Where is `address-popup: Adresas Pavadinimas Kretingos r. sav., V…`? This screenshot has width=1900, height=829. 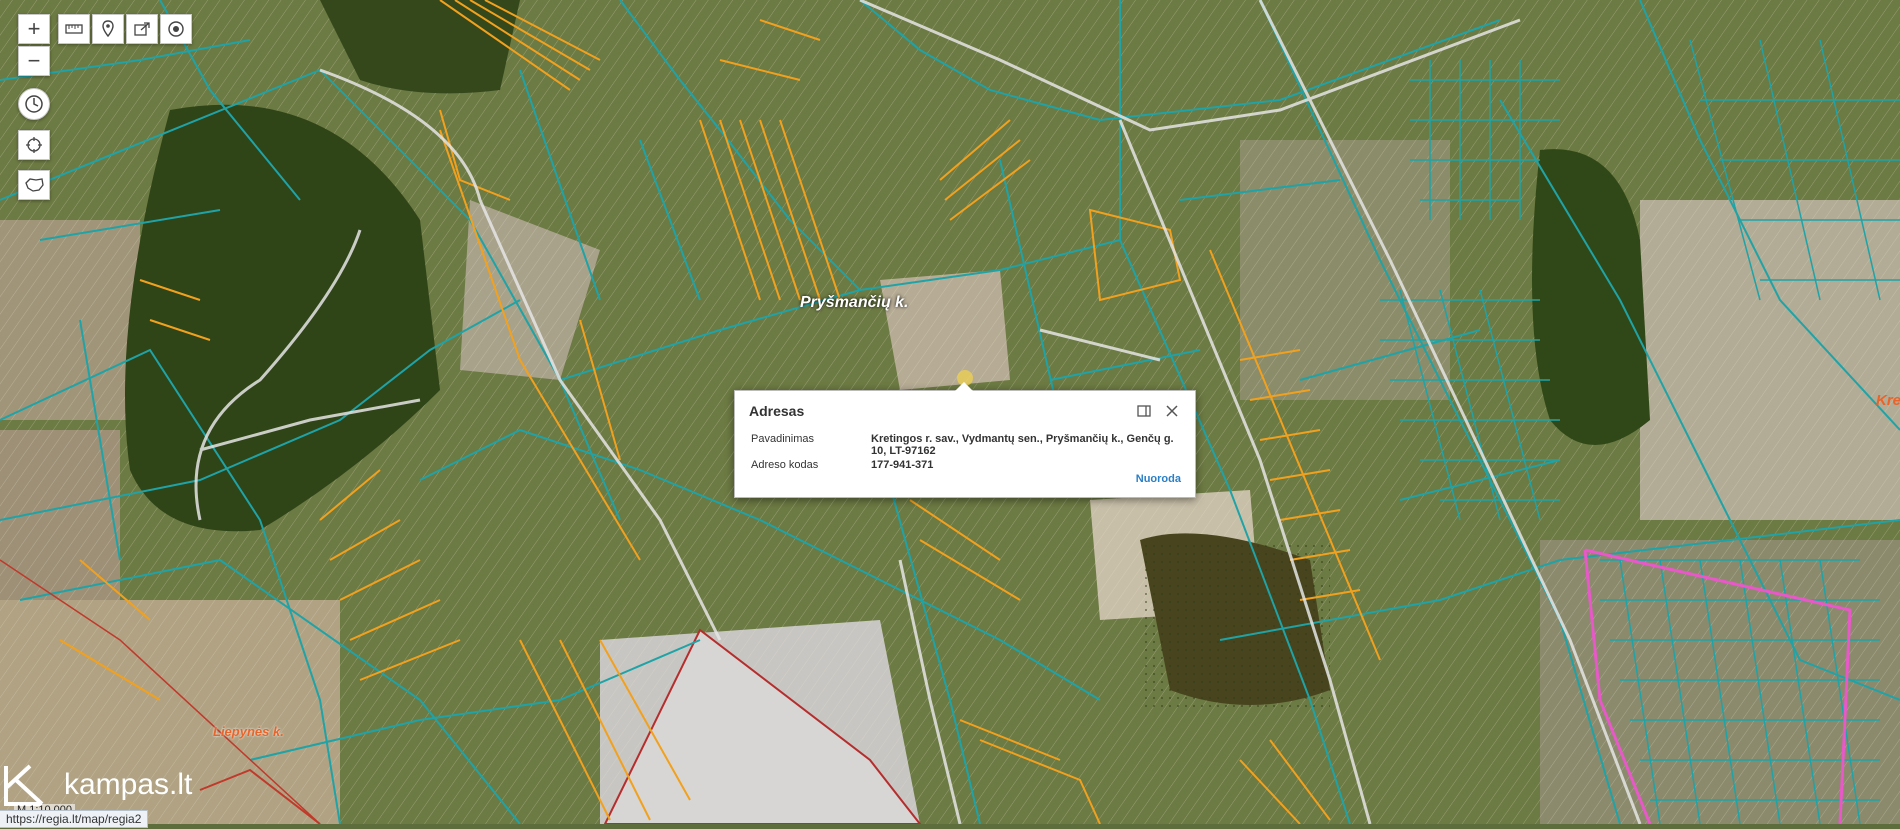
address-popup: Adresas Pavadinimas Kretingos r. sav., V… is located at coordinates (965, 440).